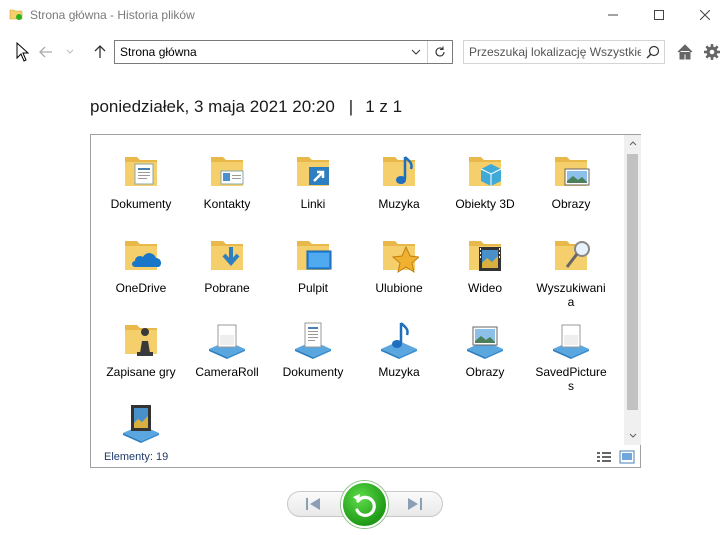 The width and height of the screenshot is (728, 535). What do you see at coordinates (227, 341) in the screenshot?
I see `camera-roll-library-icon` at bounding box center [227, 341].